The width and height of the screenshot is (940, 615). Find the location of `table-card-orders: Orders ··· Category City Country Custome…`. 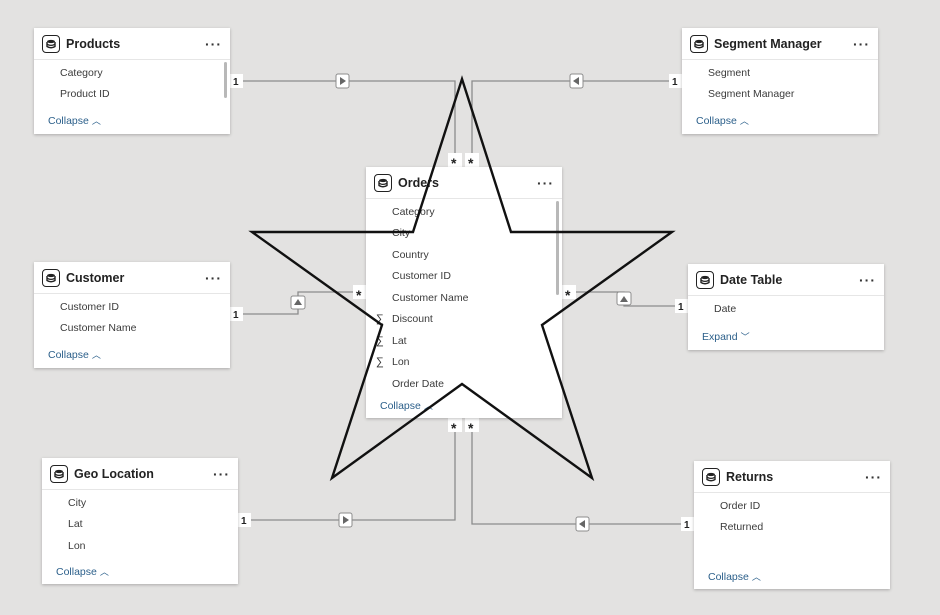

table-card-orders: Orders ··· Category City Country Custome… is located at coordinates (464, 292).